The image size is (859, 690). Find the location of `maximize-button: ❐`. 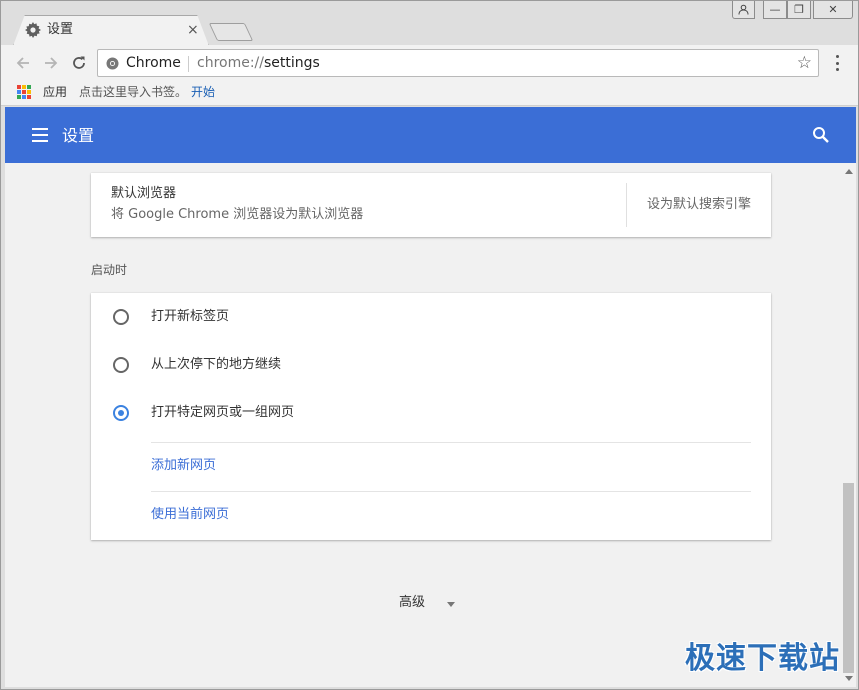

maximize-button: ❐ is located at coordinates (799, 10).